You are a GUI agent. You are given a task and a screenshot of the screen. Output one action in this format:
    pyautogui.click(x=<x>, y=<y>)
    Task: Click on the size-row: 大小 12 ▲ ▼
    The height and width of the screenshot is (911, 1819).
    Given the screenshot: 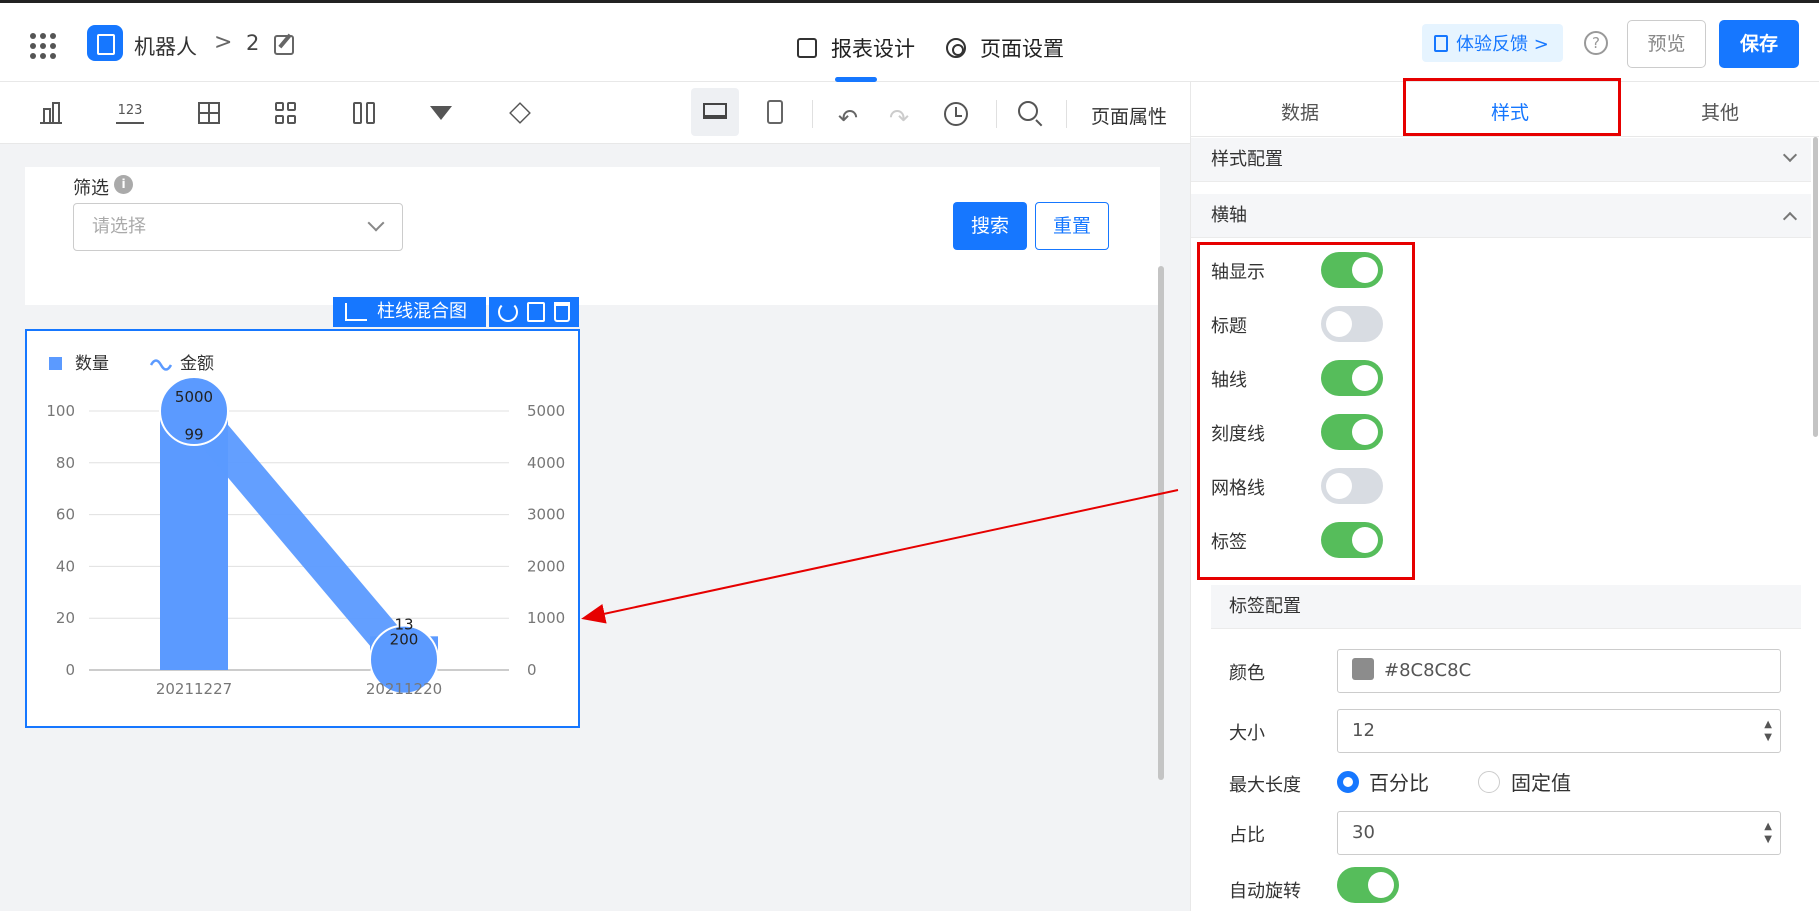 What is the action you would take?
    pyautogui.click(x=1509, y=731)
    